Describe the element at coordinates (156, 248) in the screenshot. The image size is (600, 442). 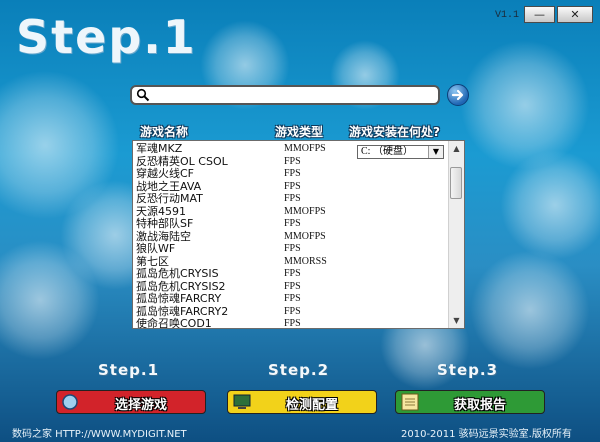
I see `game-name: 狼队WF` at that location.